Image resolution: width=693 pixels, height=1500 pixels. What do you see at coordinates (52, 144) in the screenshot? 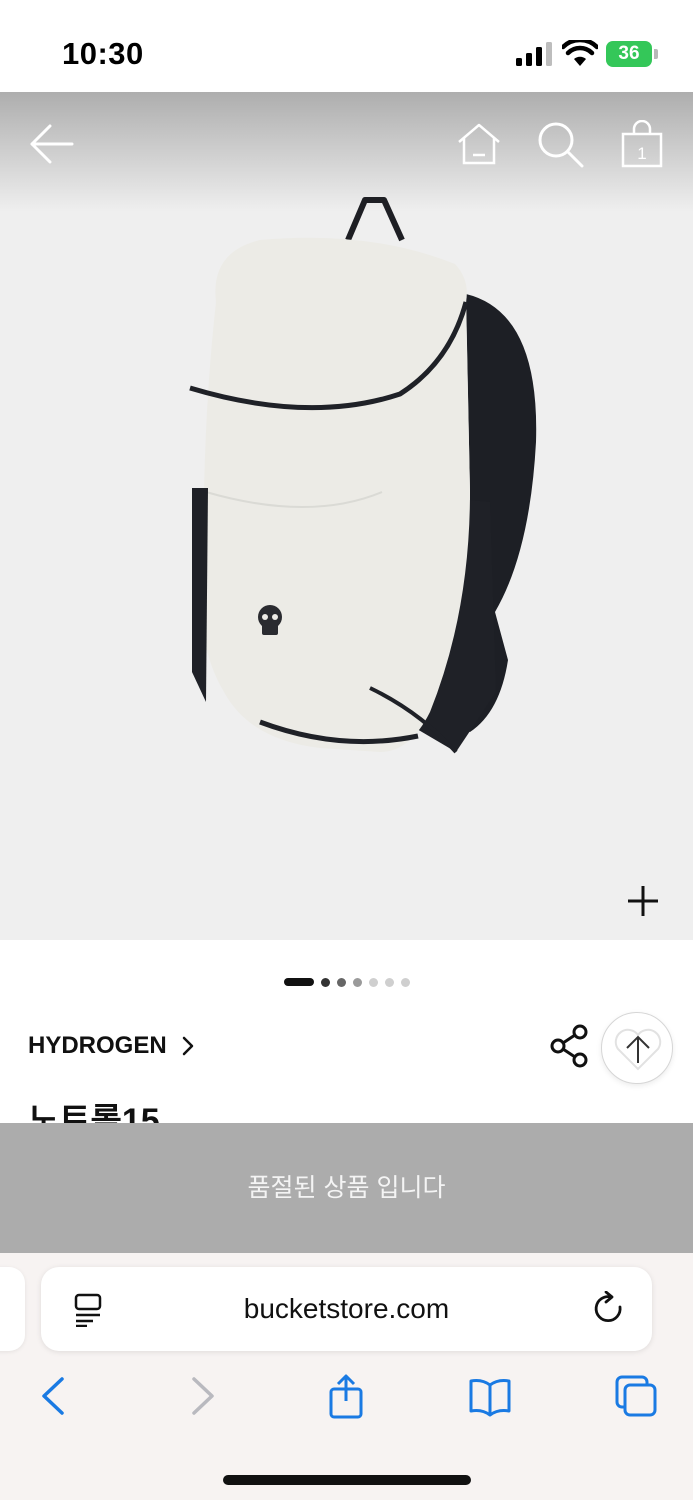
I see `back-arrow-icon` at bounding box center [52, 144].